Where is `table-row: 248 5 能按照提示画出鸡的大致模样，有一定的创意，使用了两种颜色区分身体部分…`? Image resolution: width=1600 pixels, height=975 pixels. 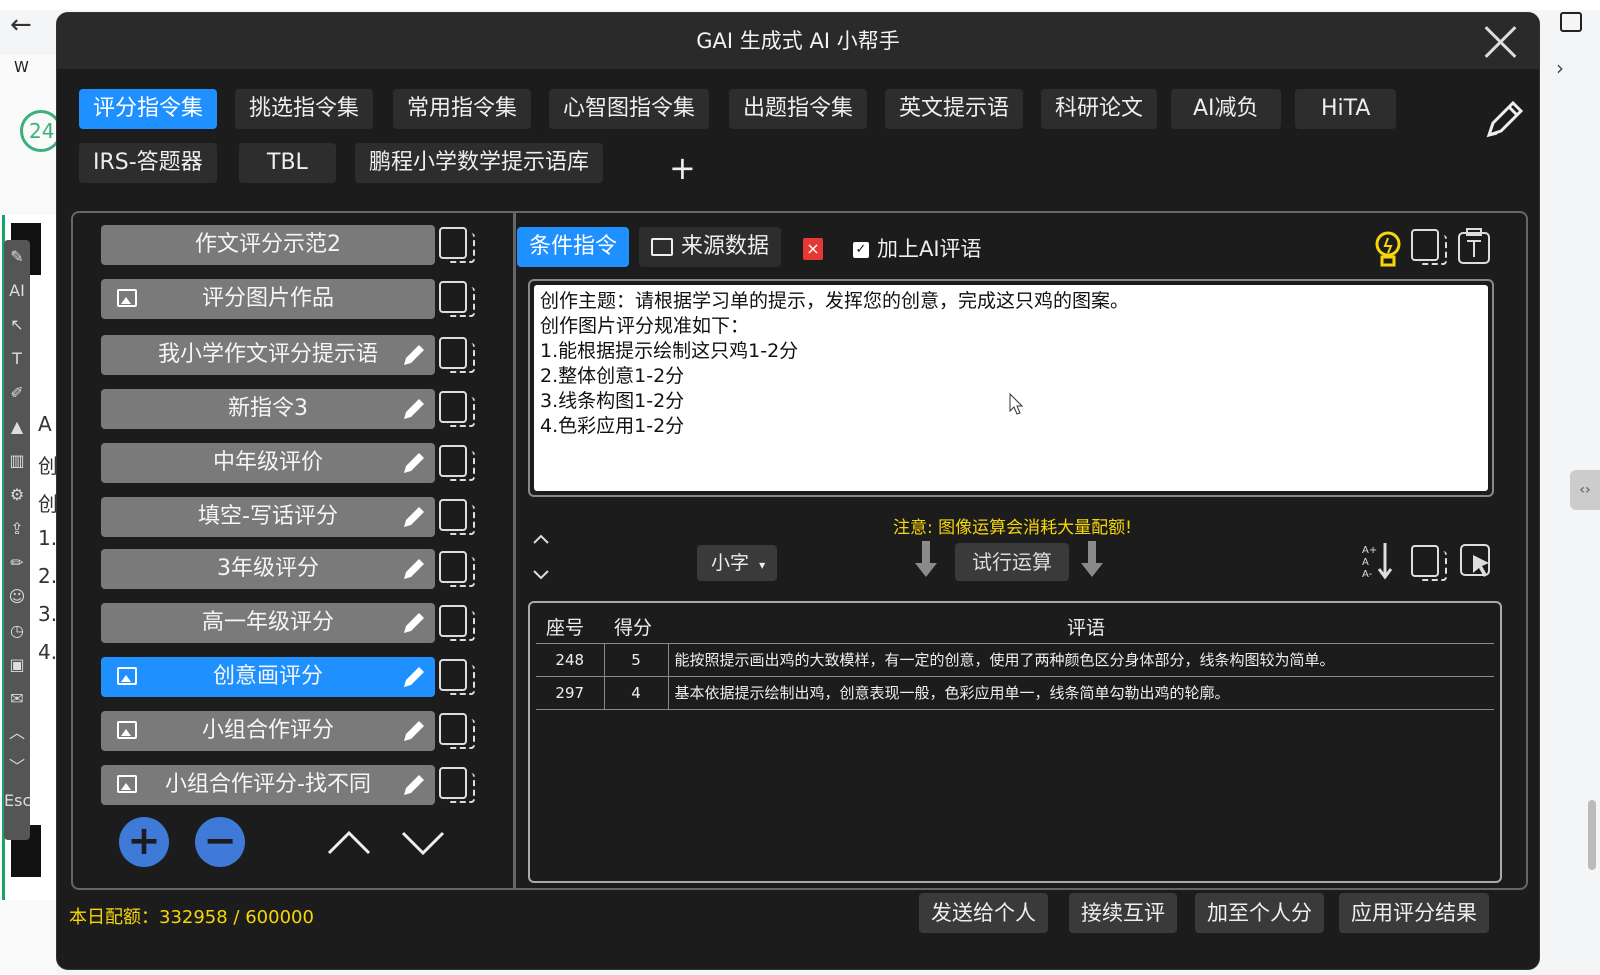 table-row: 248 5 能按照提示画出鸡的大致模样，有一定的创意，使用了两种颜色区分身体部分… is located at coordinates (1015, 660).